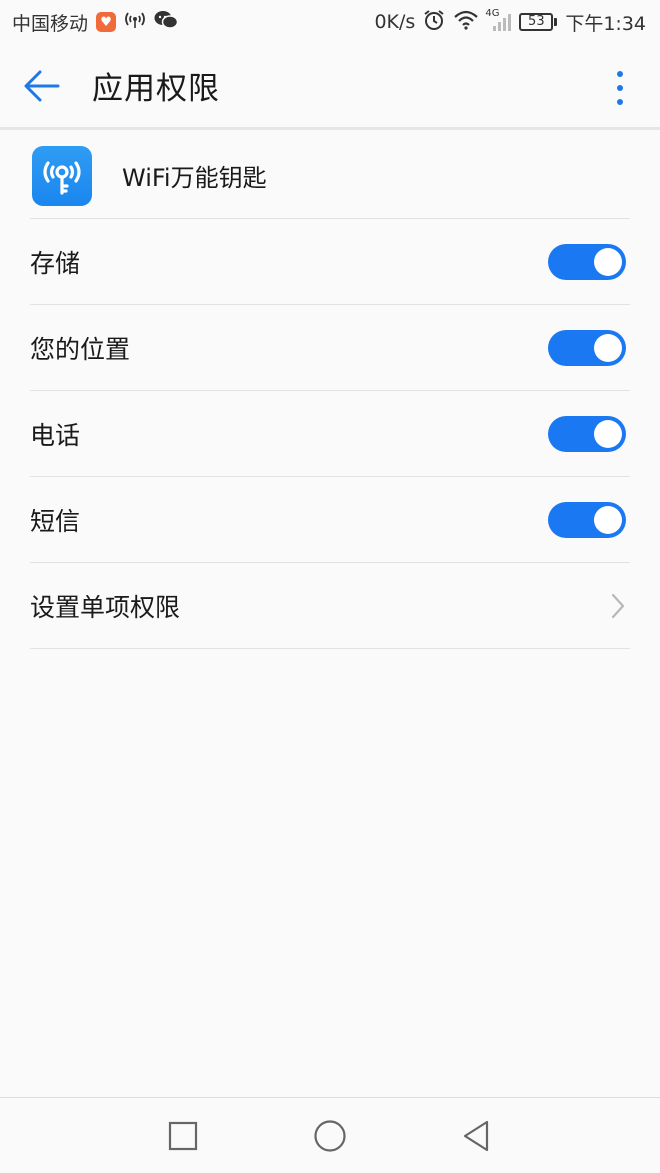 The image size is (660, 1173). Describe the element at coordinates (330, 176) in the screenshot. I see `app-info-row: WiFi万能钥匙` at that location.